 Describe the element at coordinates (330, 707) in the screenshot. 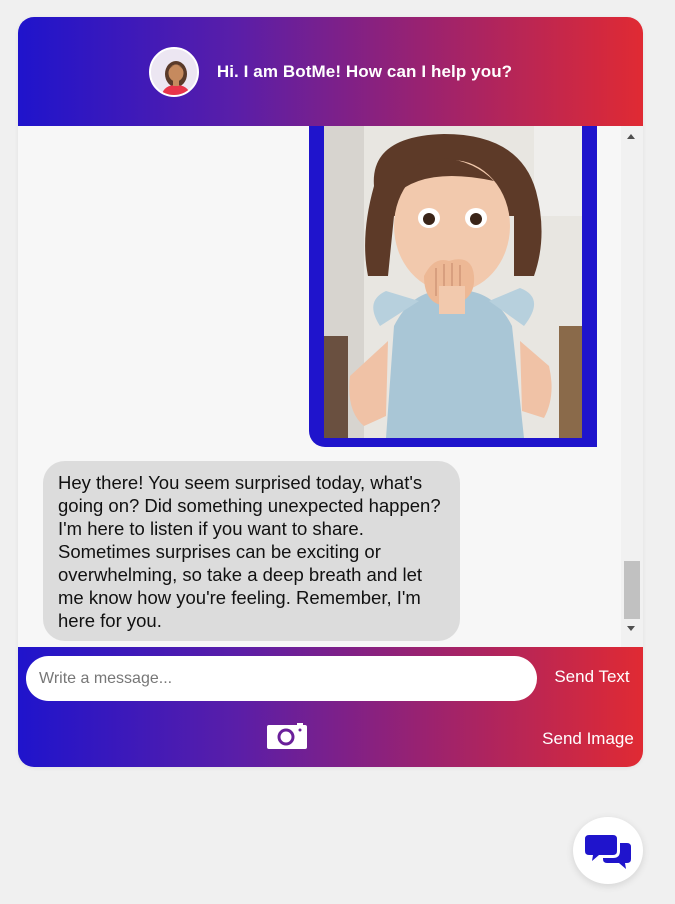

I see `composer: Send Text Send Image` at that location.